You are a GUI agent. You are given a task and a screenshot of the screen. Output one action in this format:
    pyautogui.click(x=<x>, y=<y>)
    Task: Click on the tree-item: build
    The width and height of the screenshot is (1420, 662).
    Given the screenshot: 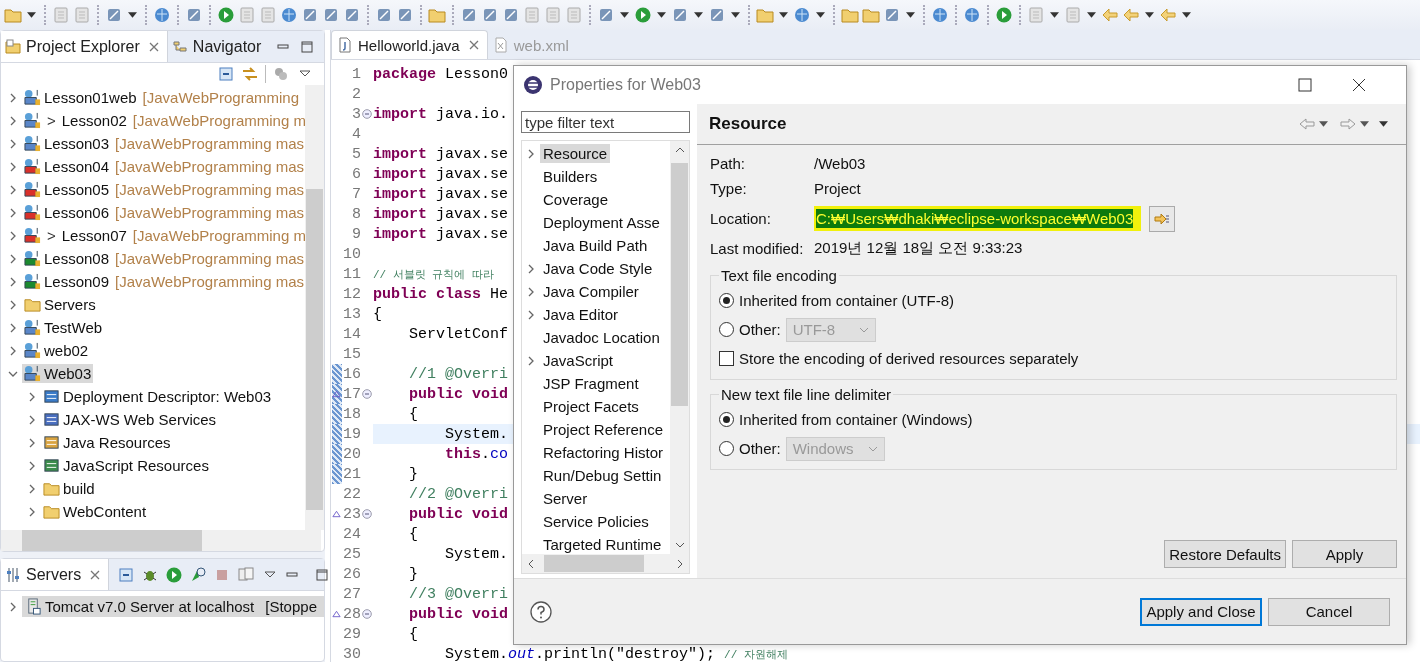 What is the action you would take?
    pyautogui.click(x=69, y=488)
    